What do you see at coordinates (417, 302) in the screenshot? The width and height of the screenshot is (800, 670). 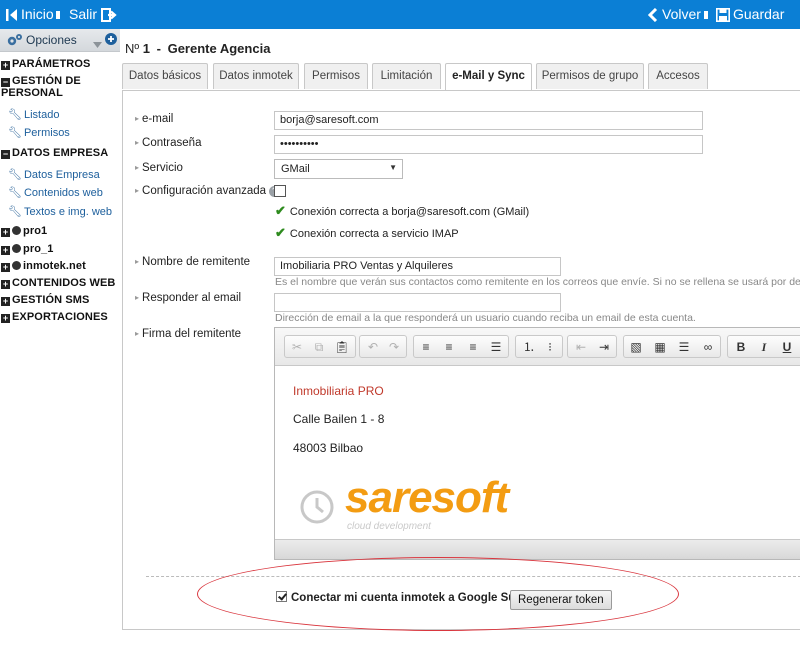 I see `reply-to-field` at bounding box center [417, 302].